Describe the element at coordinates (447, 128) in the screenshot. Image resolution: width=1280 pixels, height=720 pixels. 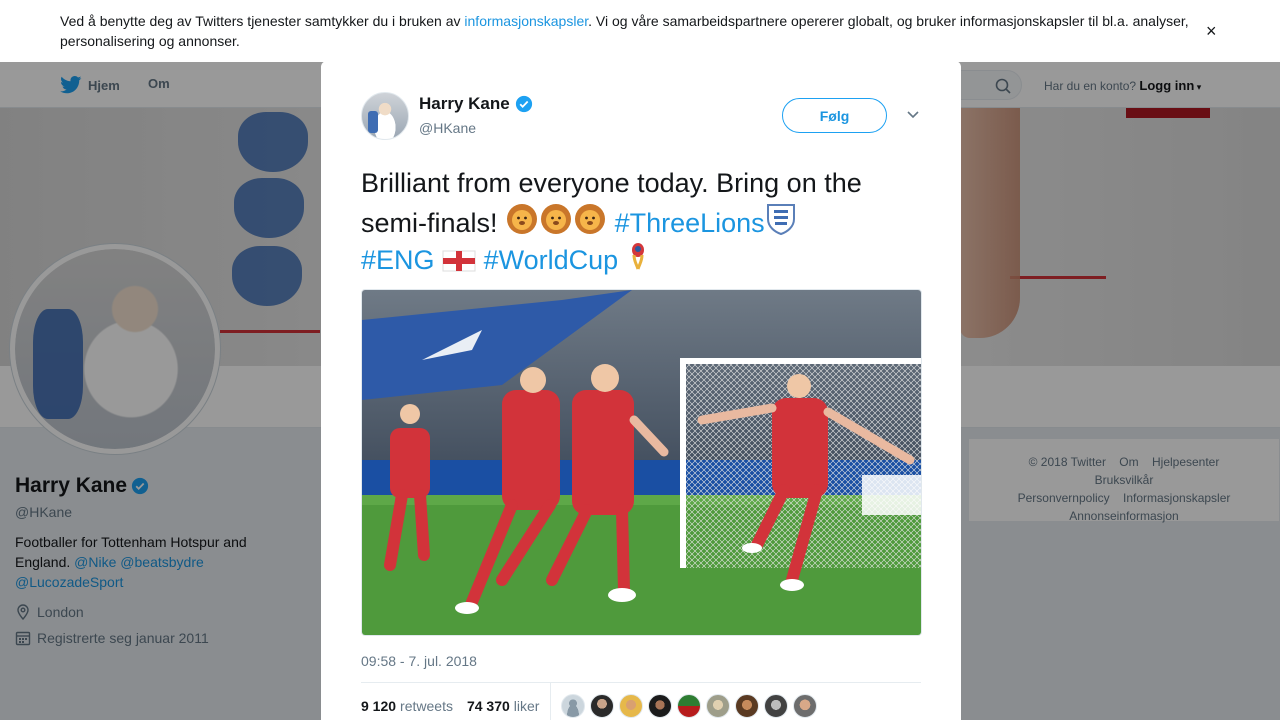
I see `author-handle: @HKane` at that location.